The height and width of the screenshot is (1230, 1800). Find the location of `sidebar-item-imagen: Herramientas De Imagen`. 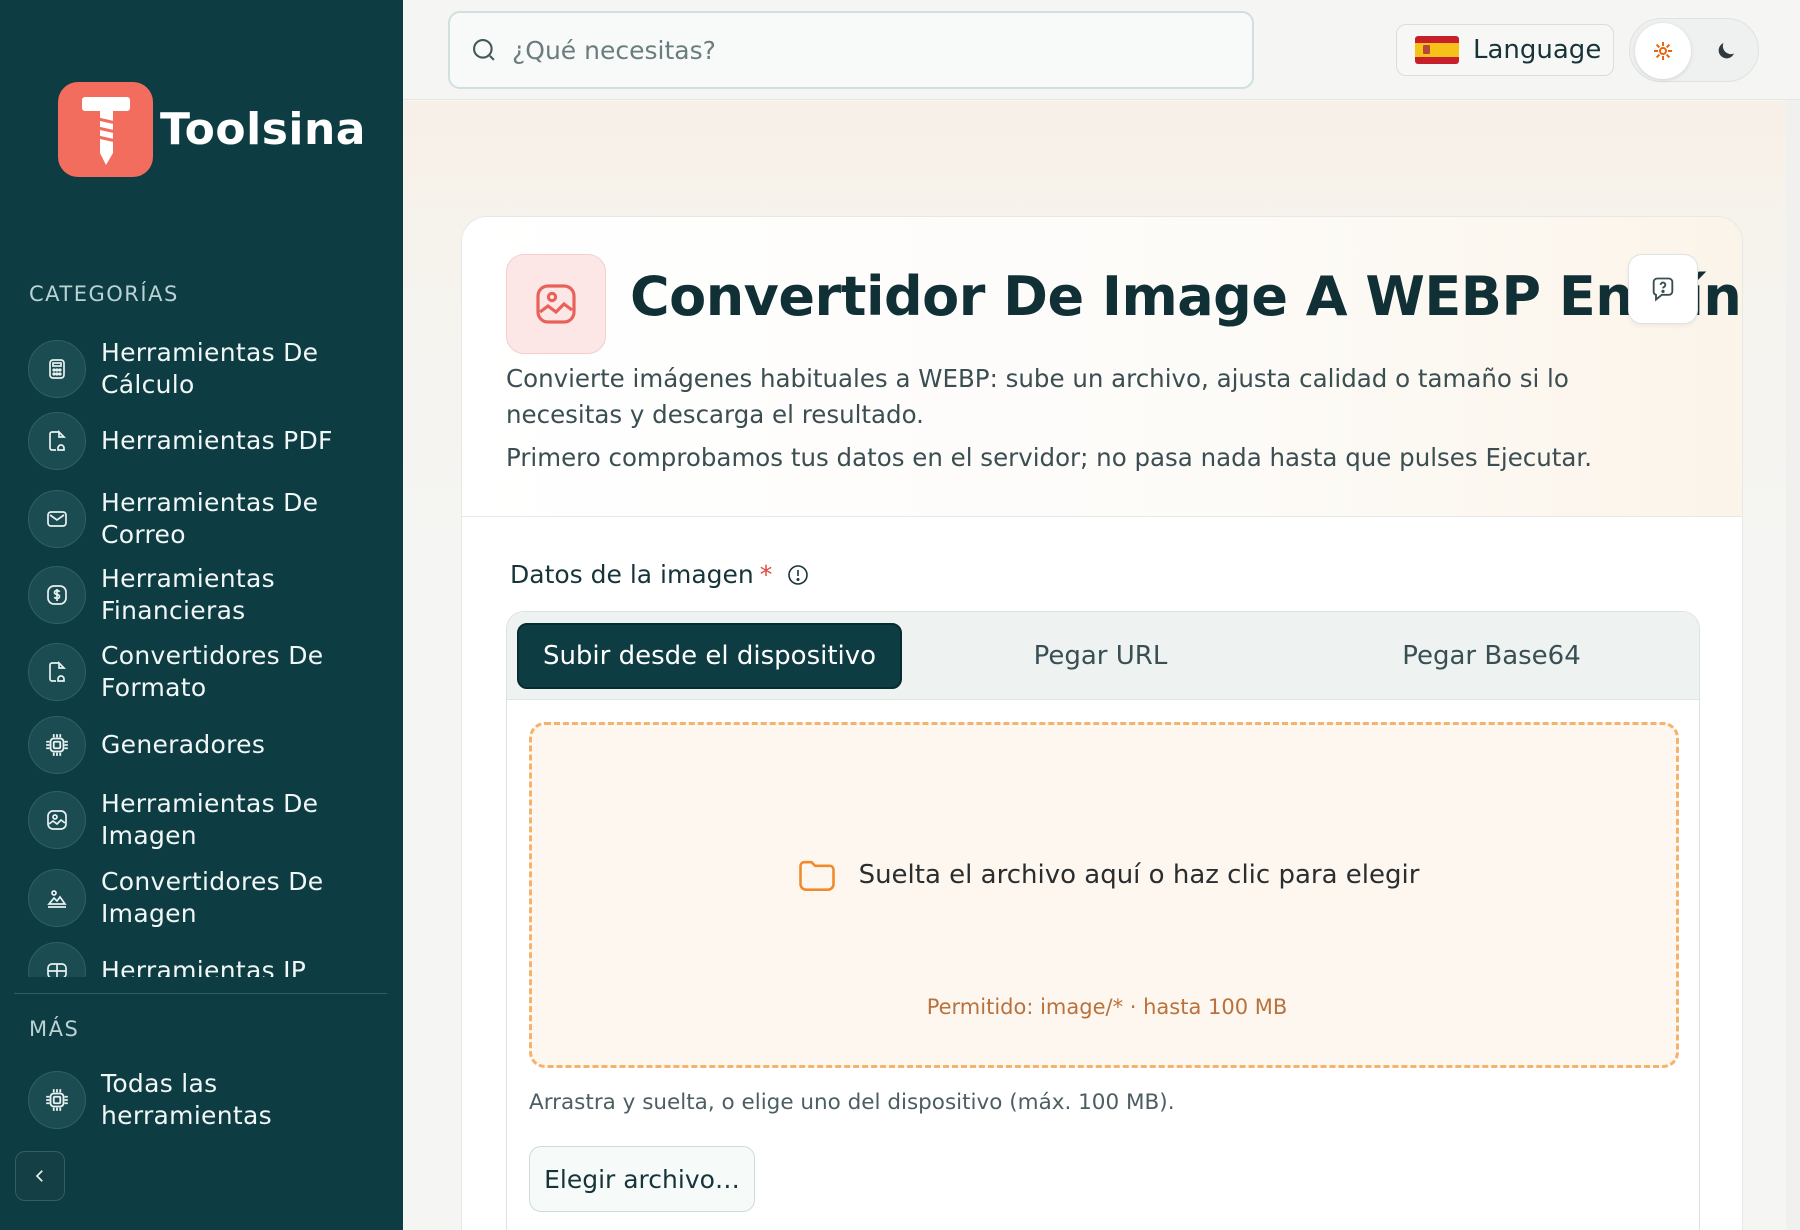

sidebar-item-imagen: Herramientas De Imagen is located at coordinates (208, 820).